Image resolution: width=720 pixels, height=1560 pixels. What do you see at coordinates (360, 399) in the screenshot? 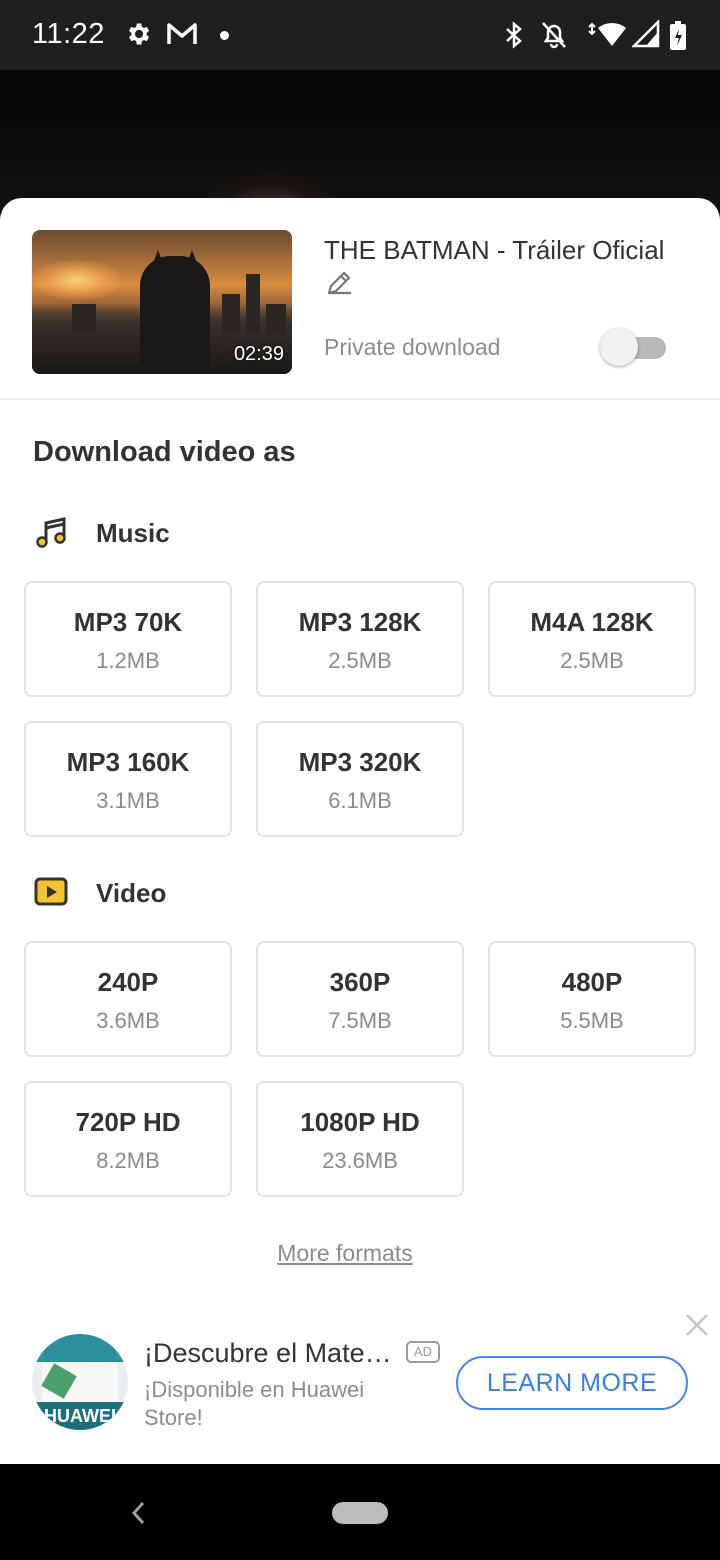
I see `divider` at bounding box center [360, 399].